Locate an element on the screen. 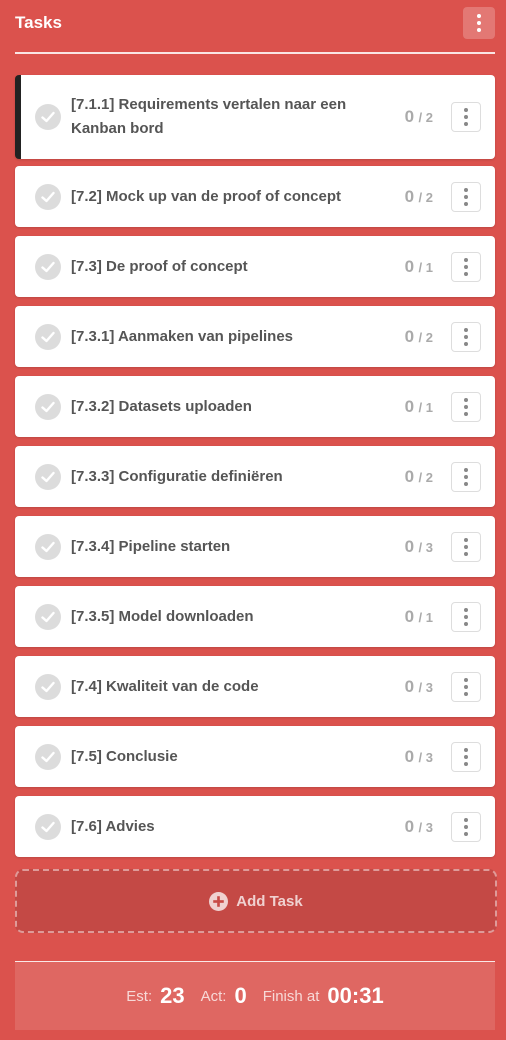  task-item: [7.3.1] Aanmaken van pipelines 0 / 2 is located at coordinates (255, 336).